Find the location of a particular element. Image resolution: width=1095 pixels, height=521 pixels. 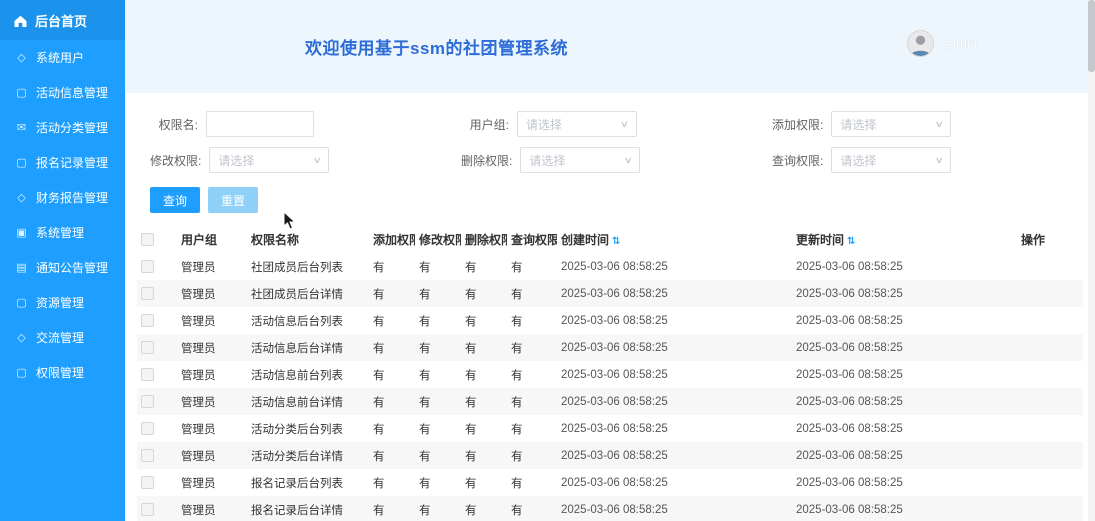

column-header-label: 添加权限 is located at coordinates (394, 239).